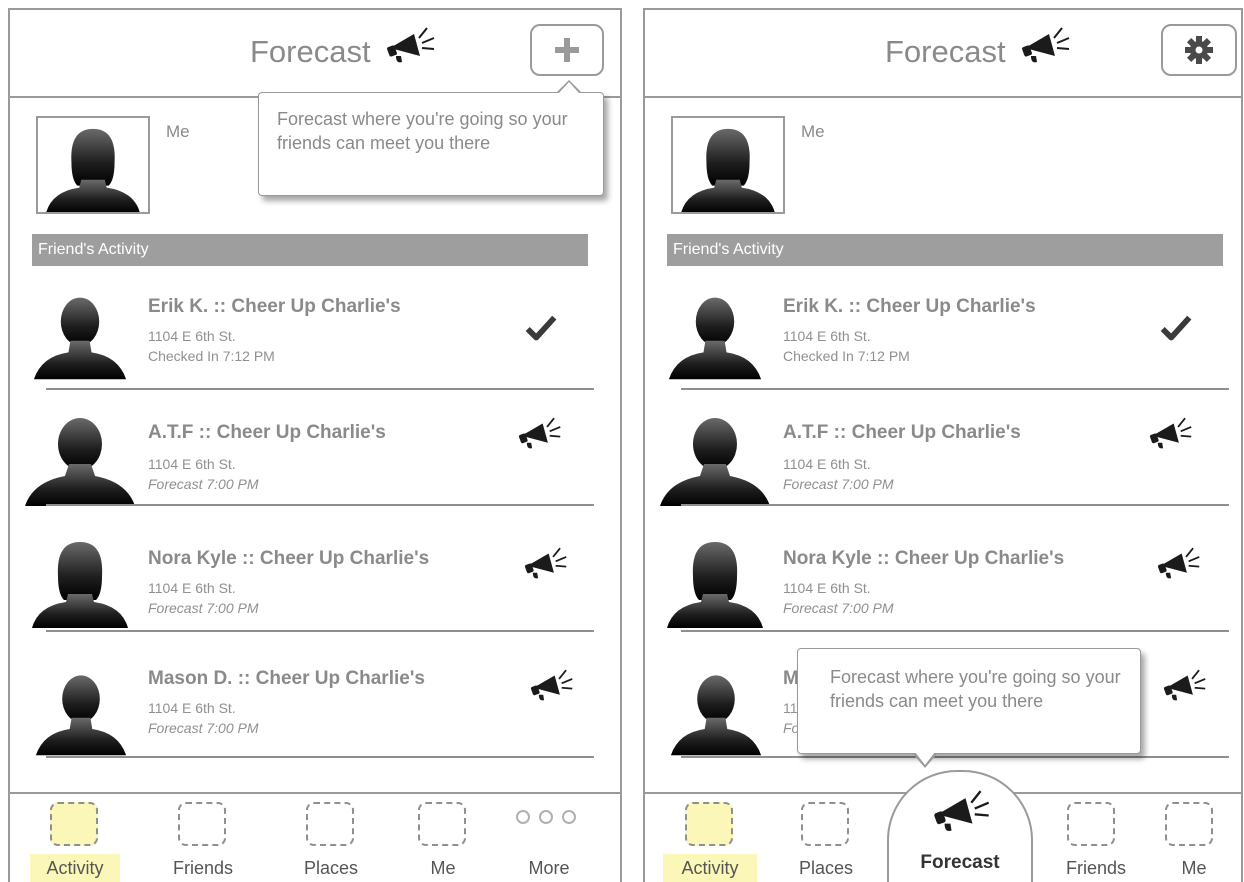  I want to click on tab-label: Forecast, so click(960, 862).